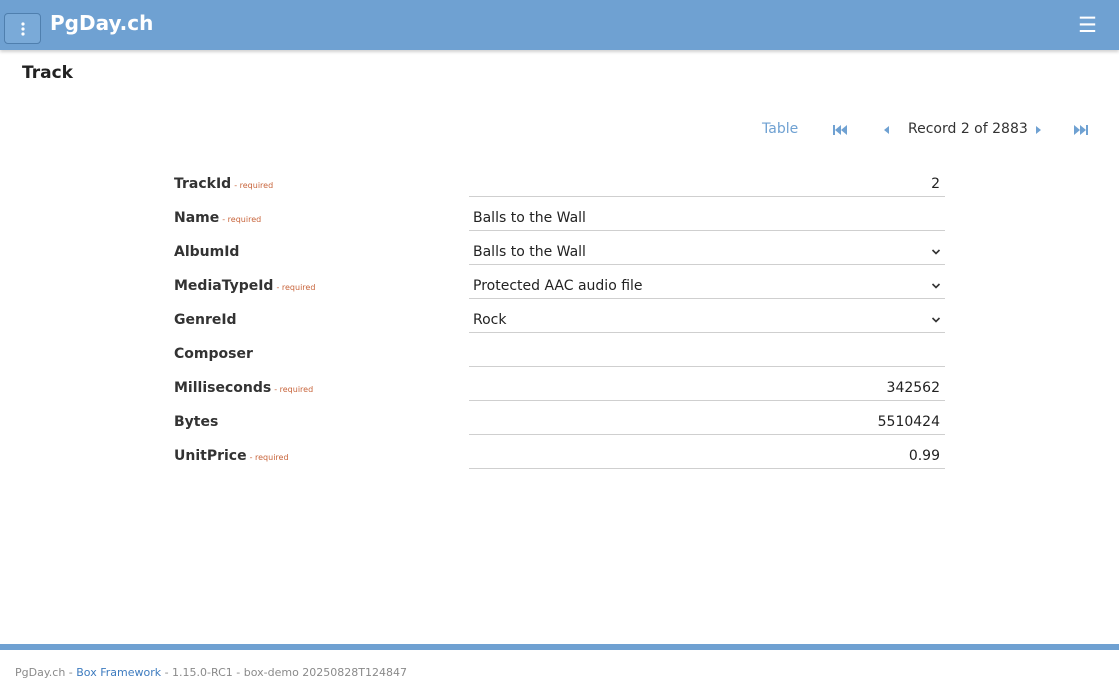  I want to click on form-row-albumid: AlbumId Balls to the Wall, so click(559, 255).